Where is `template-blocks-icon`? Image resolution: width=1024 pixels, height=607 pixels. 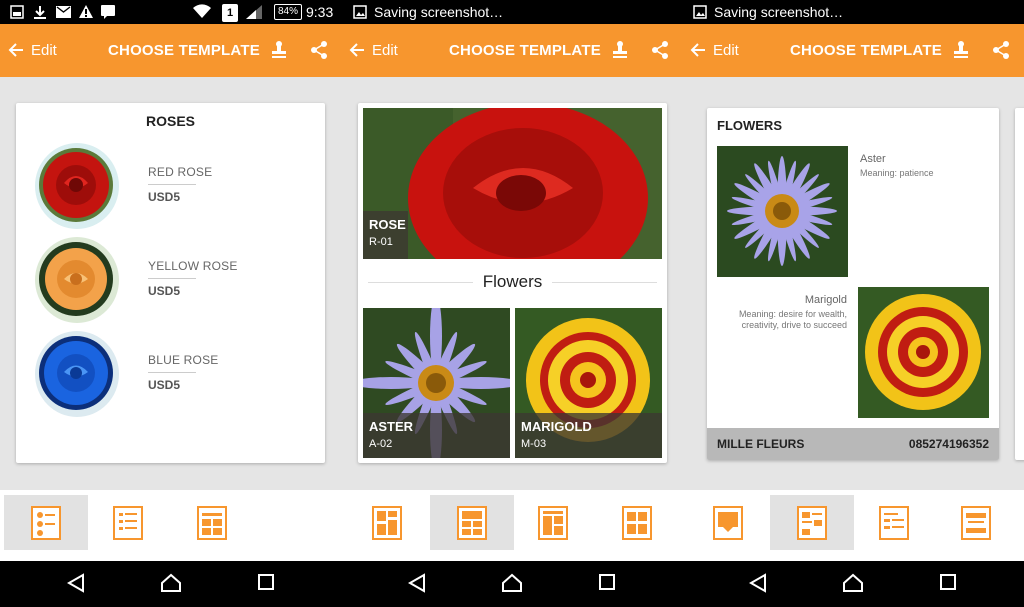
template-blocks-icon is located at coordinates (637, 522).